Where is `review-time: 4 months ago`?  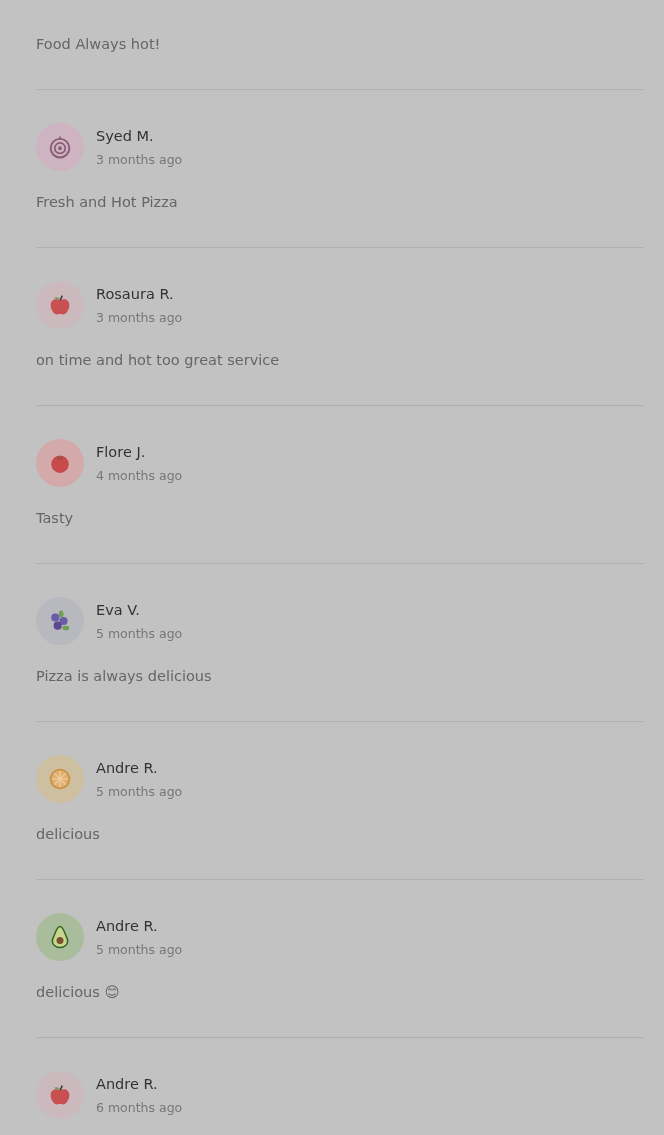
review-time: 4 months ago is located at coordinates (139, 475).